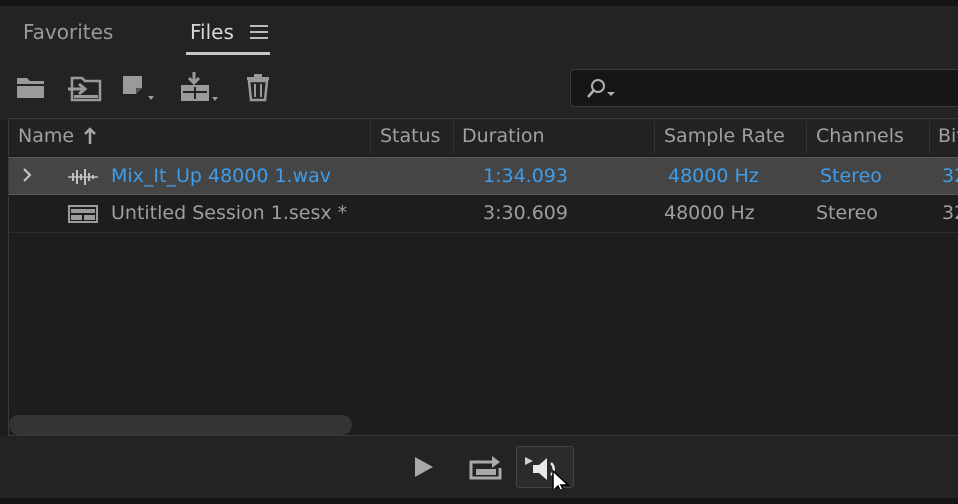 The height and width of the screenshot is (504, 958). I want to click on column-header-channels: Channels, so click(860, 136).